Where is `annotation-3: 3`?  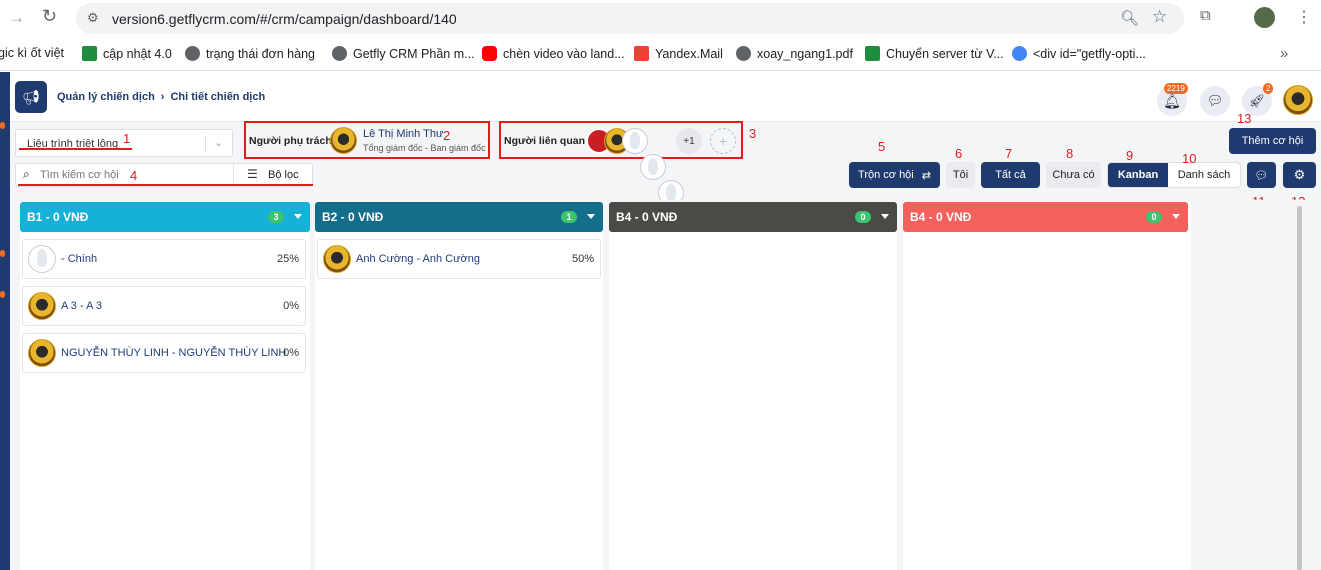 annotation-3: 3 is located at coordinates (753, 133).